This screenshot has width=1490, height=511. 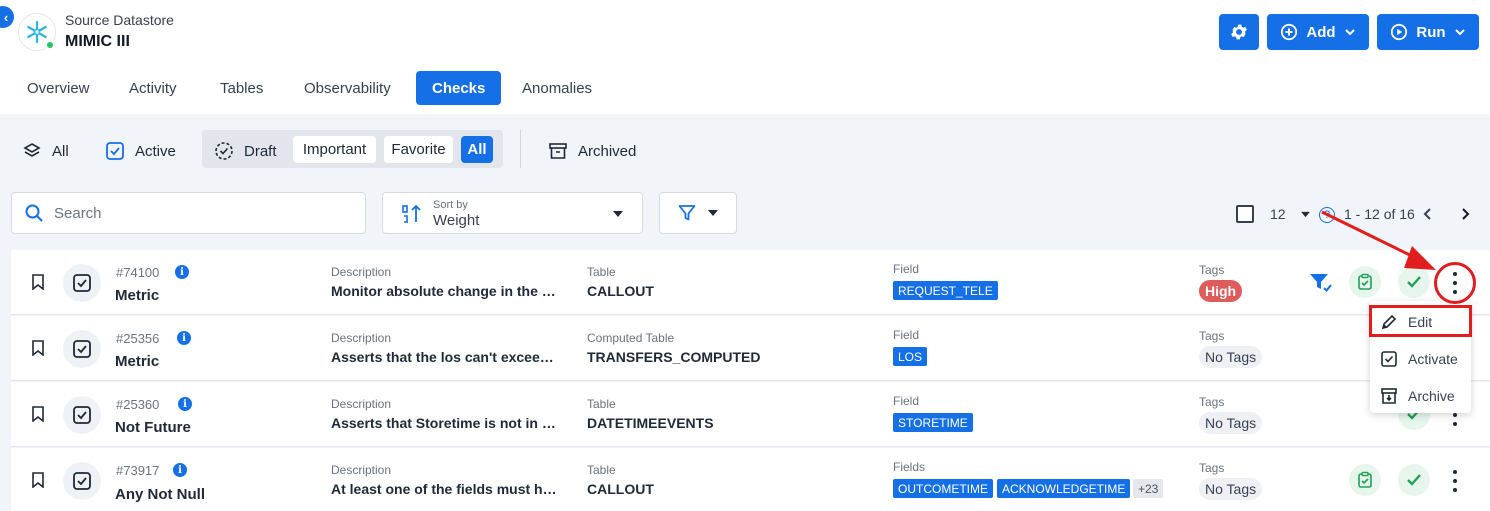 What do you see at coordinates (1239, 32) in the screenshot?
I see `settings-button` at bounding box center [1239, 32].